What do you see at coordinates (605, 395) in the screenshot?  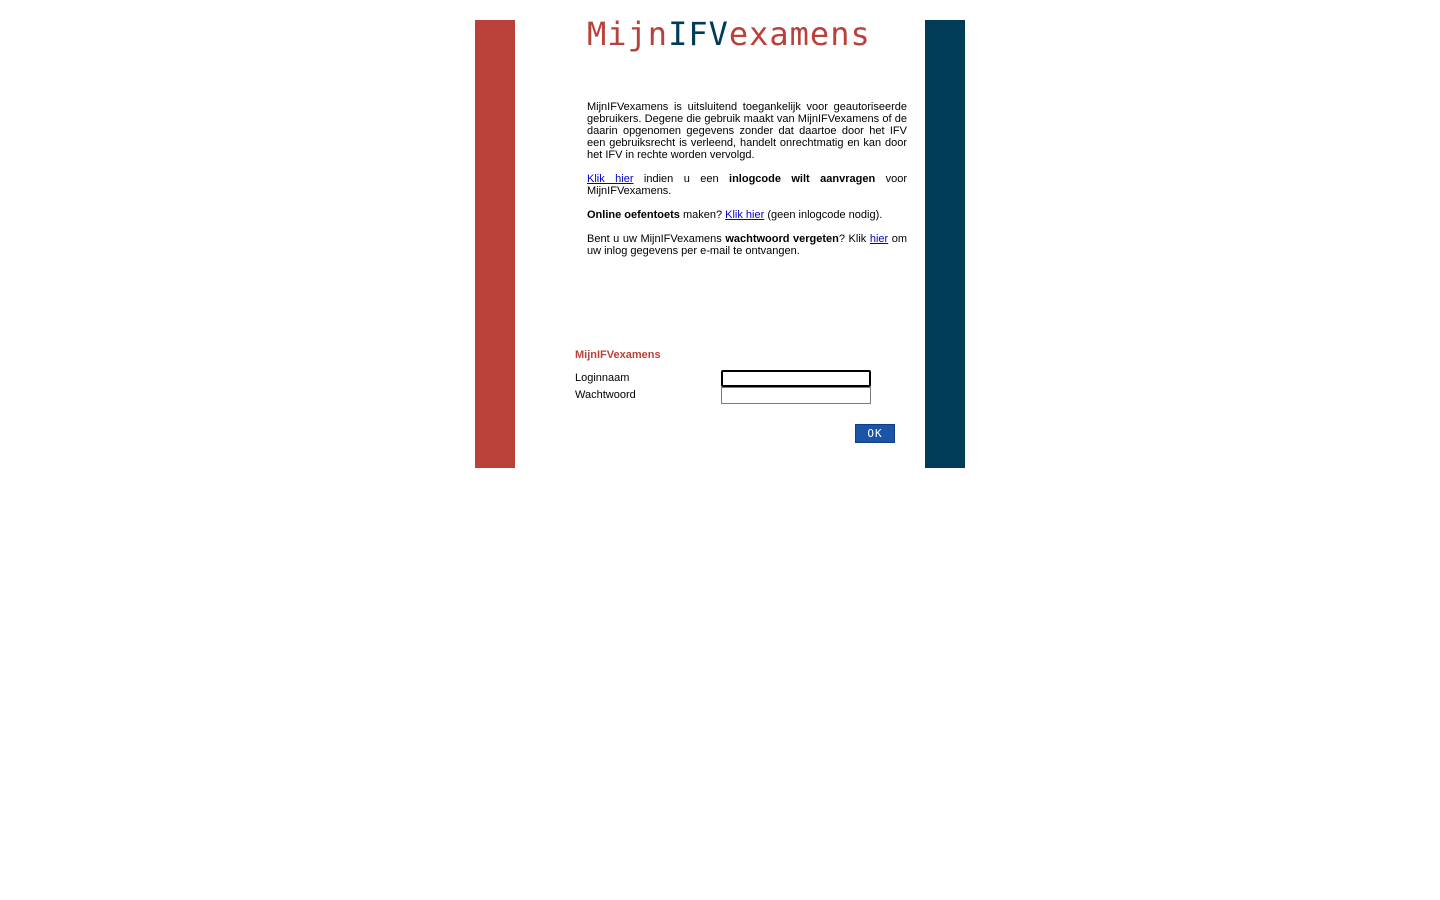 I see `password-label: Wachtwoord` at bounding box center [605, 395].